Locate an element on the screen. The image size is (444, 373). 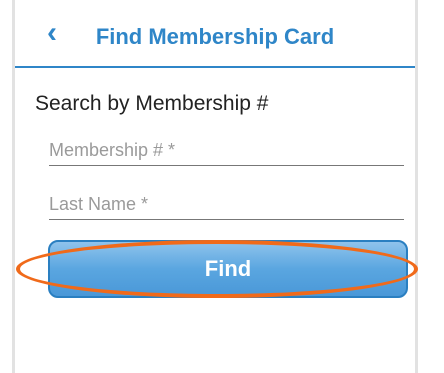
page-title: Find Membership Card is located at coordinates (215, 36).